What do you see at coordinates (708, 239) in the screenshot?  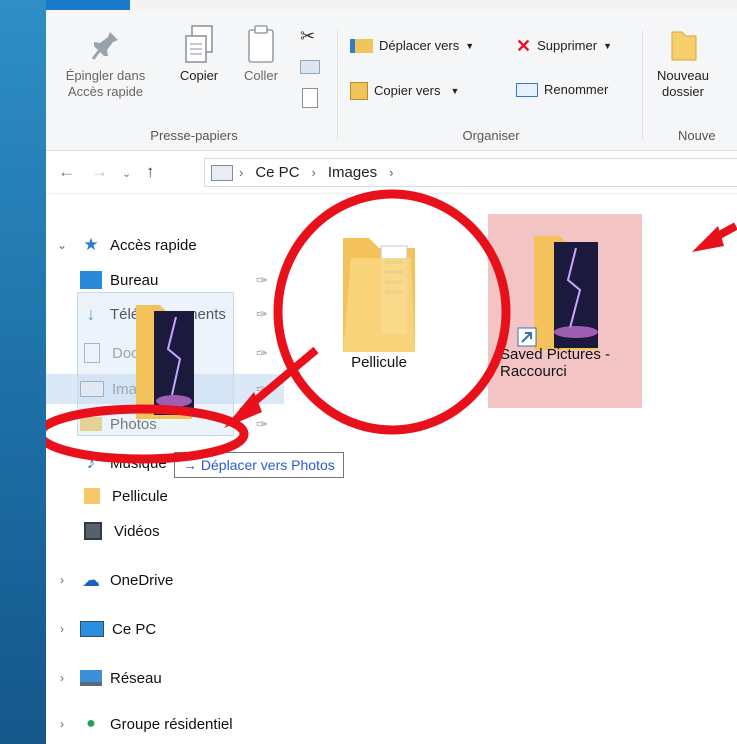 I see `arrow-pointer-head` at bounding box center [708, 239].